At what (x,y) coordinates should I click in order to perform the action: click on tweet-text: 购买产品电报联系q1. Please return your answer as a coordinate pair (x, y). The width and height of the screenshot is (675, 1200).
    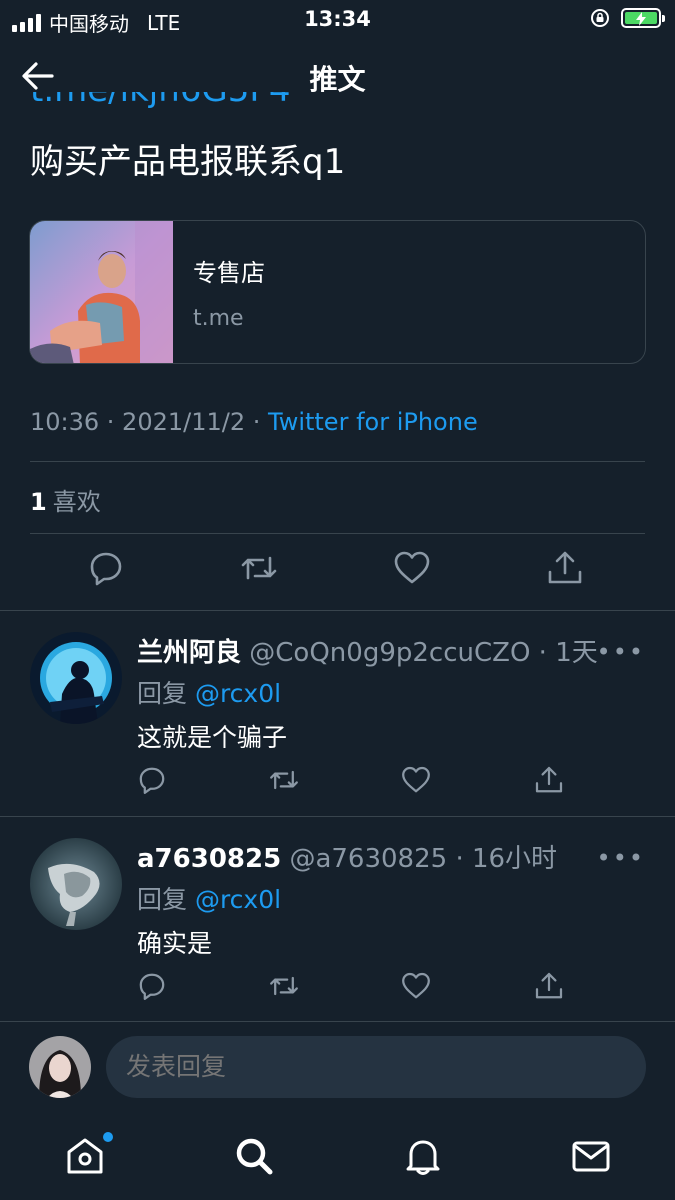
    Looking at the image, I should click on (188, 162).